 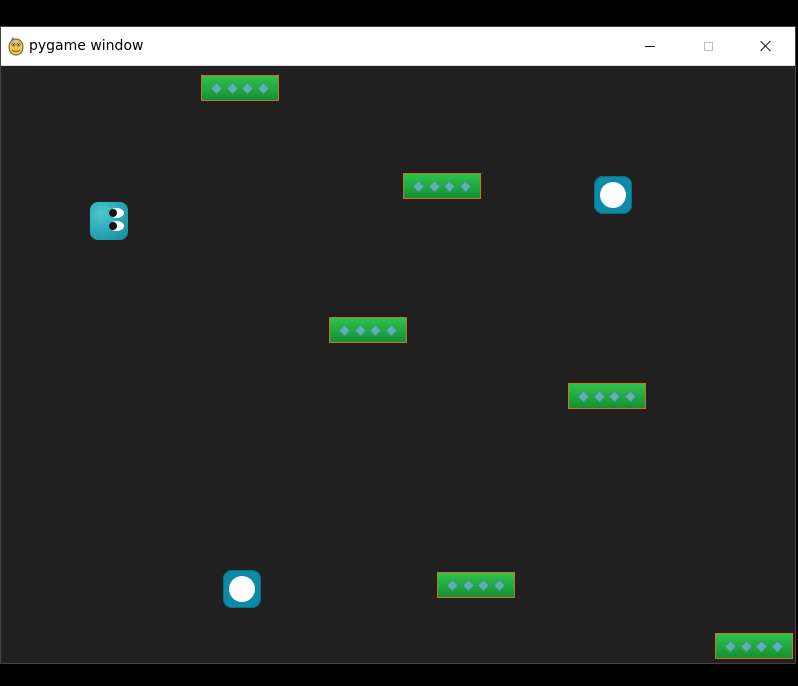 I want to click on close-icon, so click(x=766, y=46).